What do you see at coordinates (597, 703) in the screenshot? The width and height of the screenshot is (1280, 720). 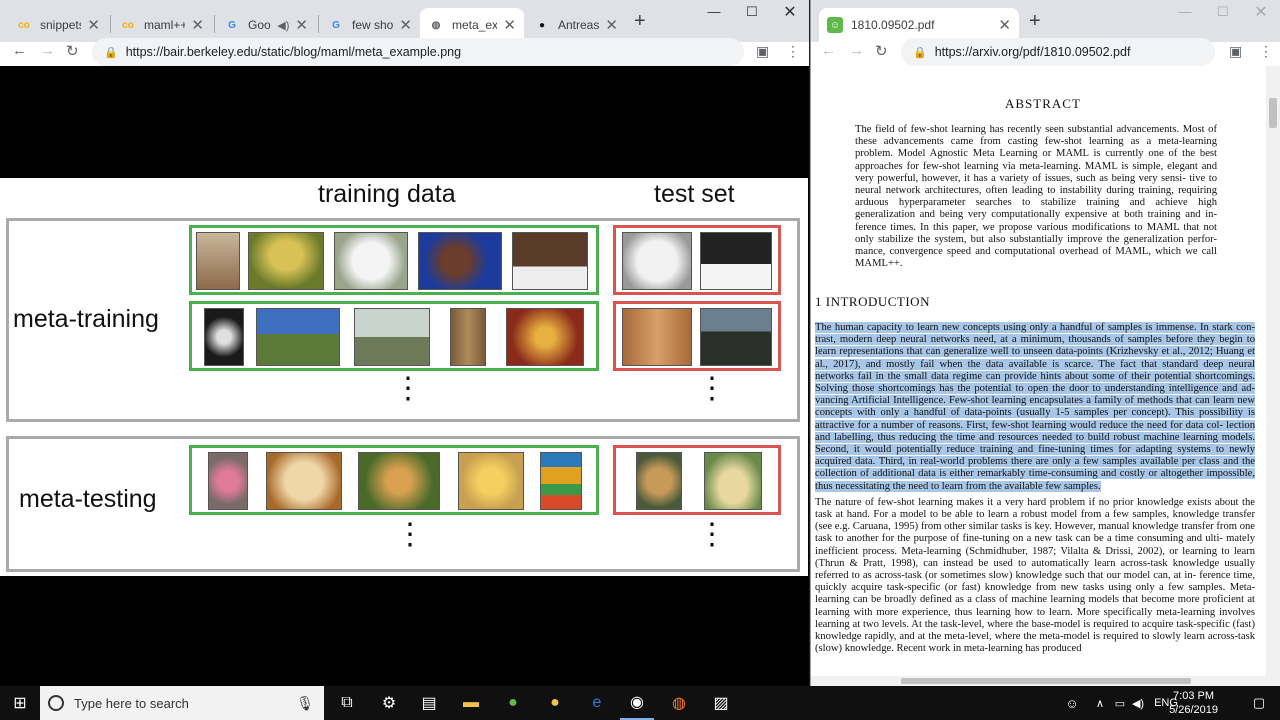 I see `edge-icon: e` at bounding box center [597, 703].